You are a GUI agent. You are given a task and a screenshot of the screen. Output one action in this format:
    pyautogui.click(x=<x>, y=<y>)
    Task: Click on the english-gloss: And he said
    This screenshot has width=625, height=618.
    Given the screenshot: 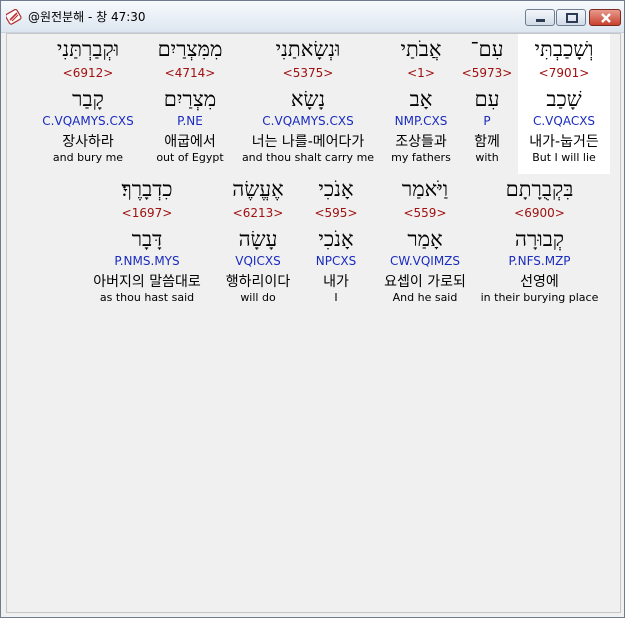 What is the action you would take?
    pyautogui.click(x=425, y=297)
    